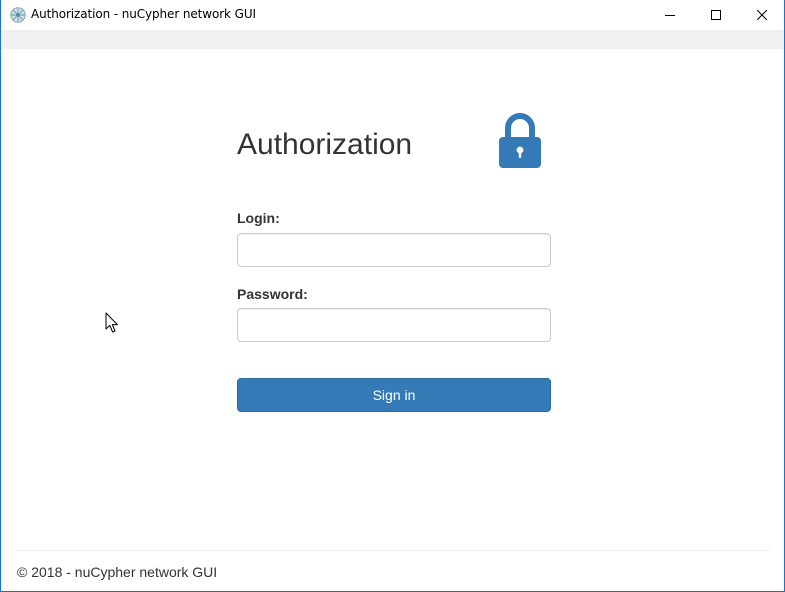 The height and width of the screenshot is (592, 785). I want to click on mouse-cursor-icon, so click(111, 322).